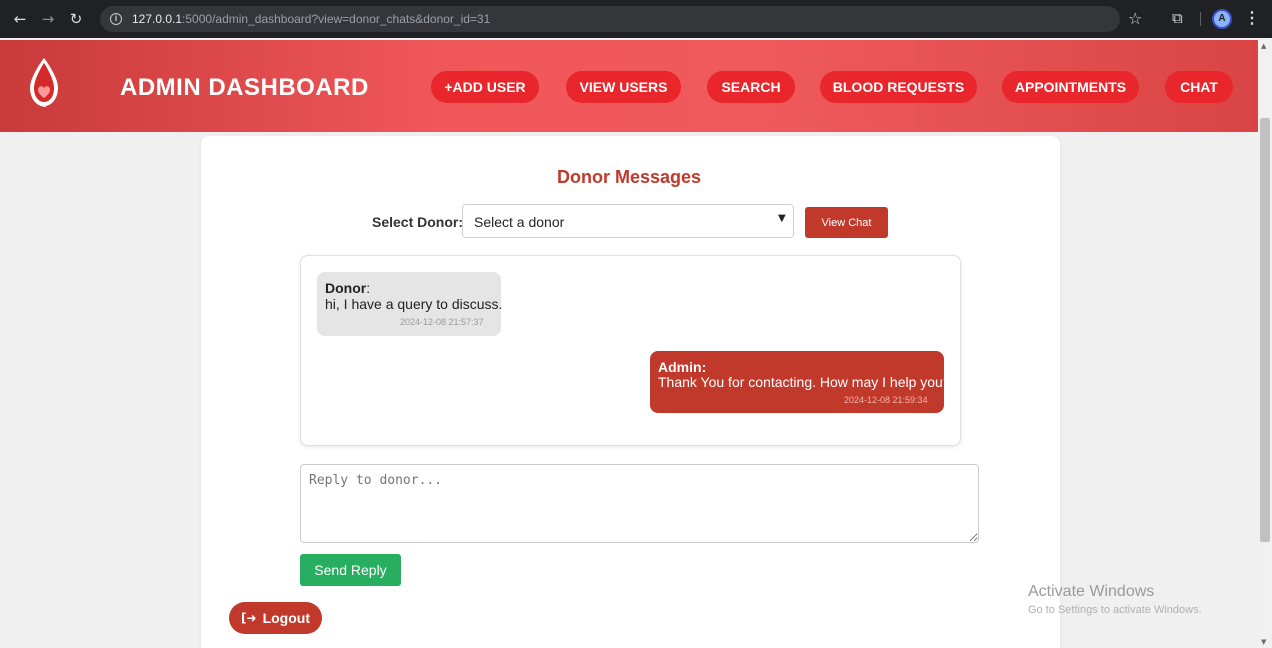 The image size is (1272, 648). Describe the element at coordinates (1263, 46) in the screenshot. I see `scroll-up-icon: ▲` at that location.